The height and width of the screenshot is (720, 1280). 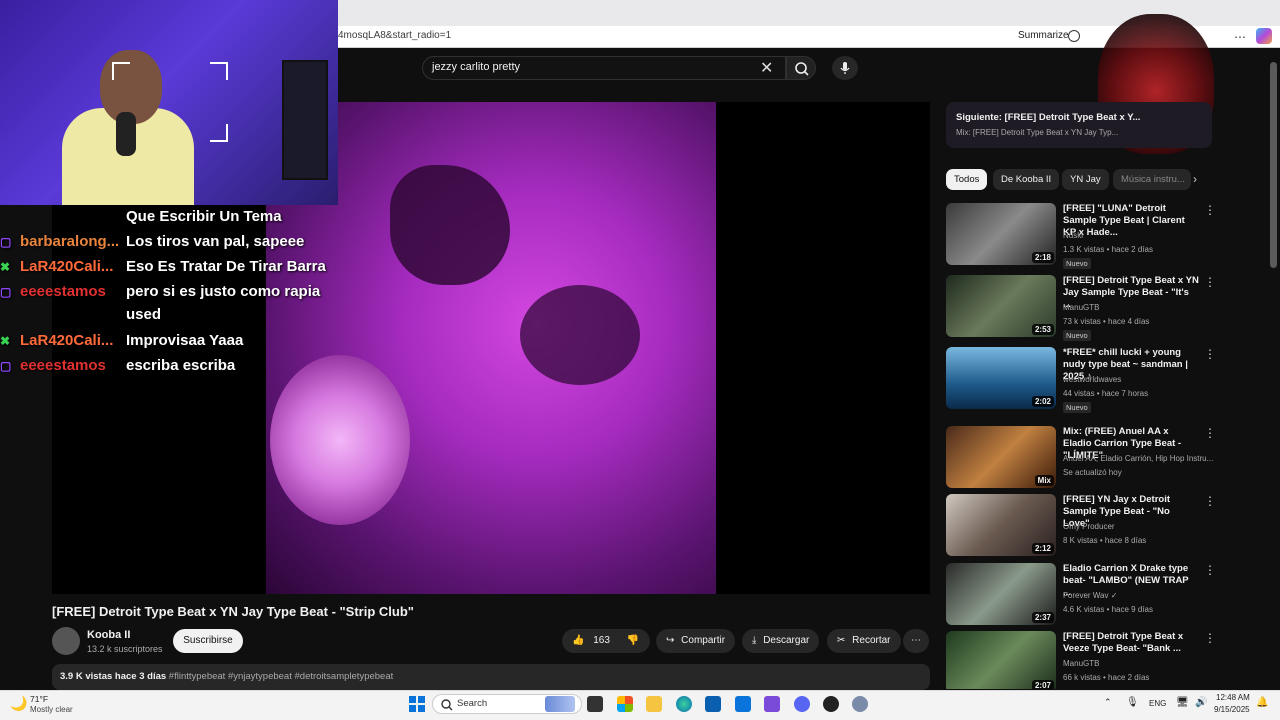 I want to click on rec-channel: Forever Wav ✓, so click(x=1090, y=595).